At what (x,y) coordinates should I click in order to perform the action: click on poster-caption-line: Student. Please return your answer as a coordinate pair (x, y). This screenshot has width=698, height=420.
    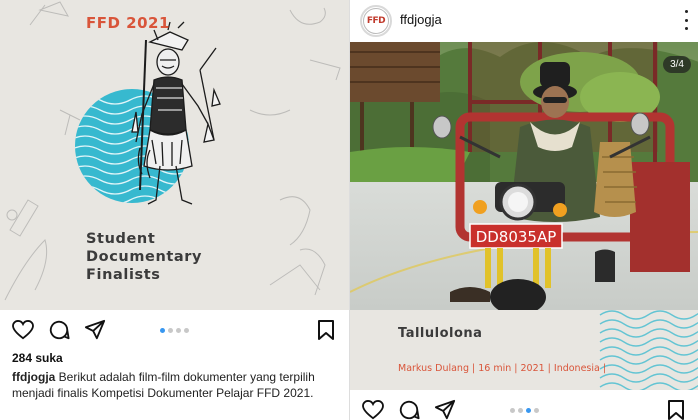
    Looking at the image, I should click on (121, 239).